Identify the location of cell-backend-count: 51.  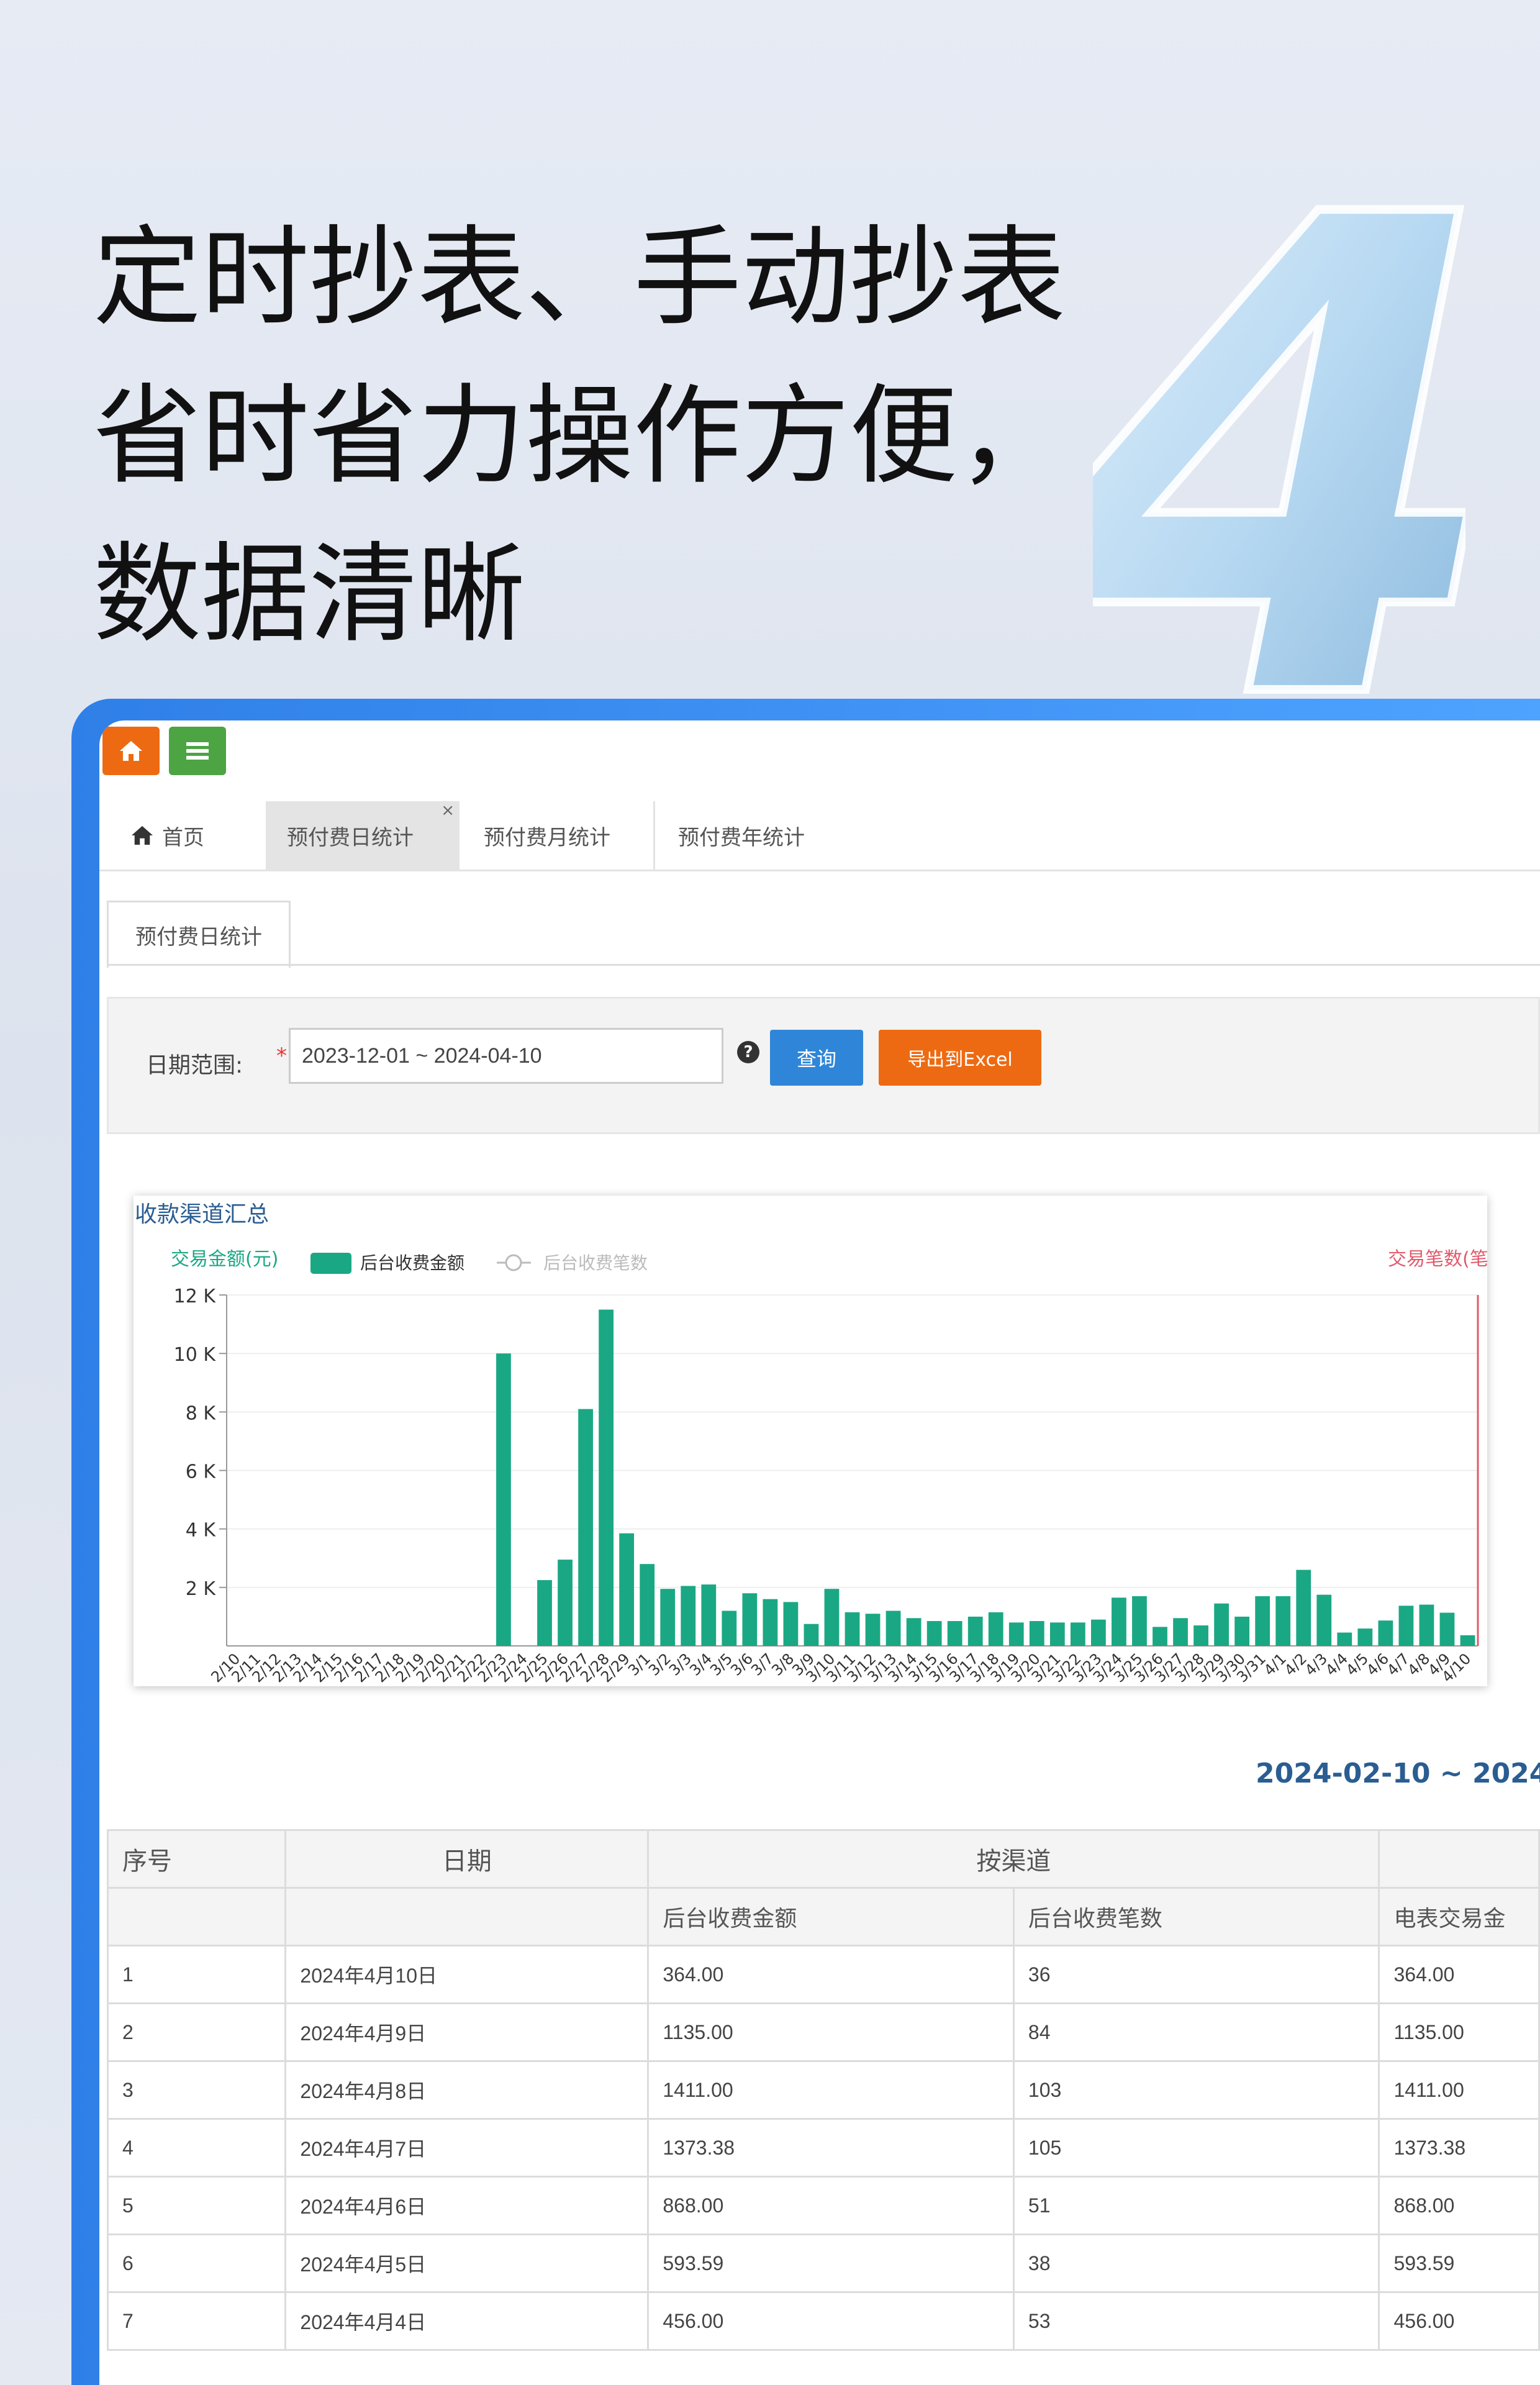
(1196, 2205).